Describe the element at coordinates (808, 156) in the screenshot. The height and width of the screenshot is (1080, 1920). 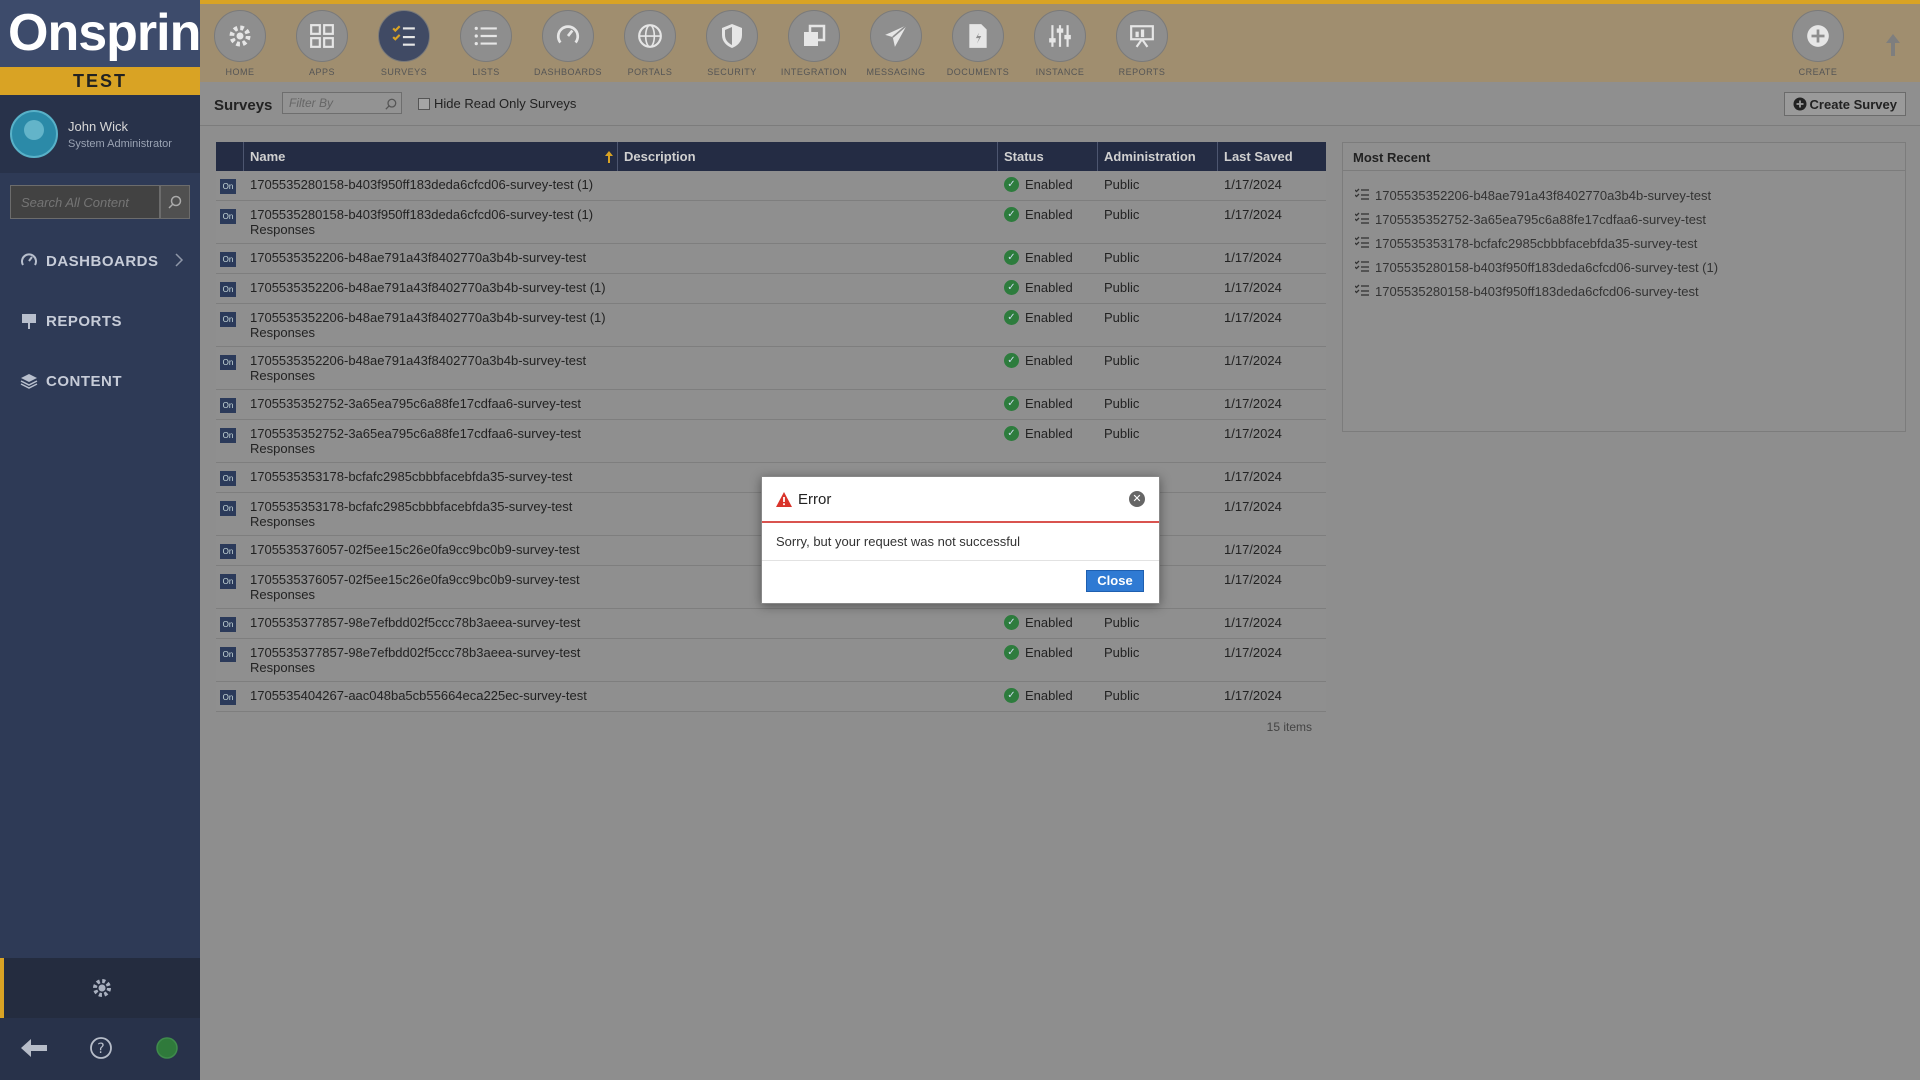
I see `header-description: Description` at that location.